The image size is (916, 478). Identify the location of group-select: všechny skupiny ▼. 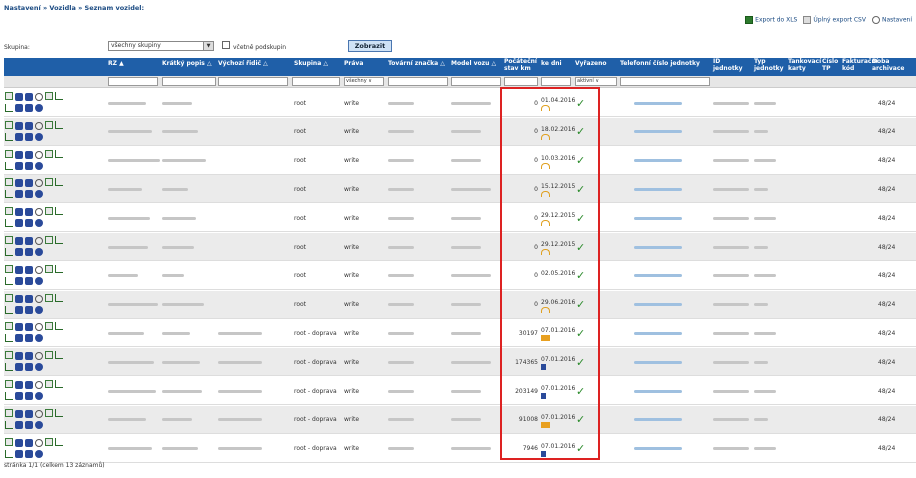
(161, 46).